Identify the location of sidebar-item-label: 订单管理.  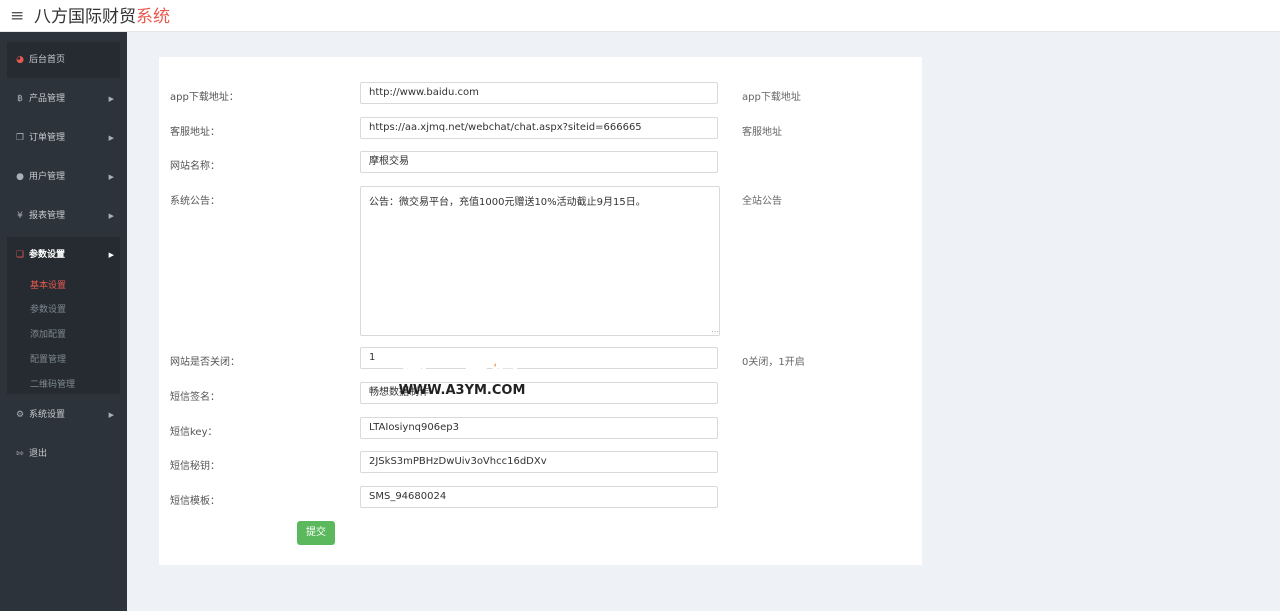
(47, 138).